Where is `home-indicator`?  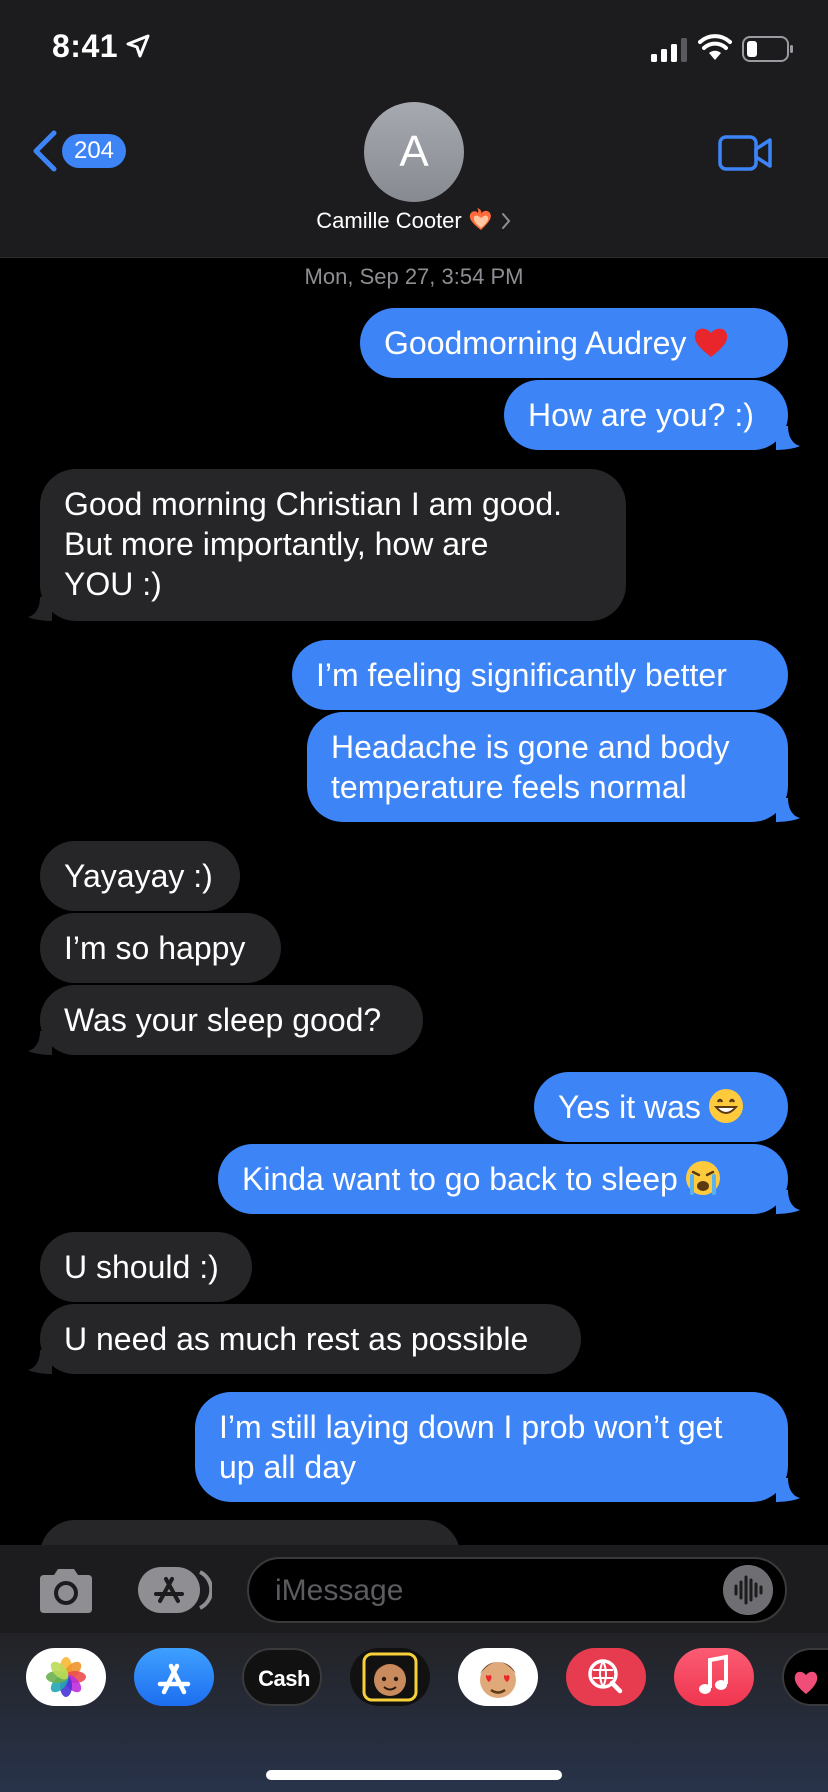 home-indicator is located at coordinates (414, 1775).